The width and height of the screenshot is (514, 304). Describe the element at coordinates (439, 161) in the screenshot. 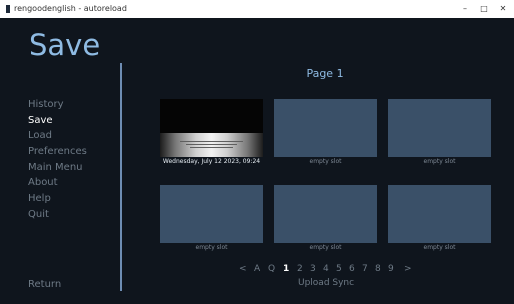

I see `slot-caption-3: empty slot` at that location.